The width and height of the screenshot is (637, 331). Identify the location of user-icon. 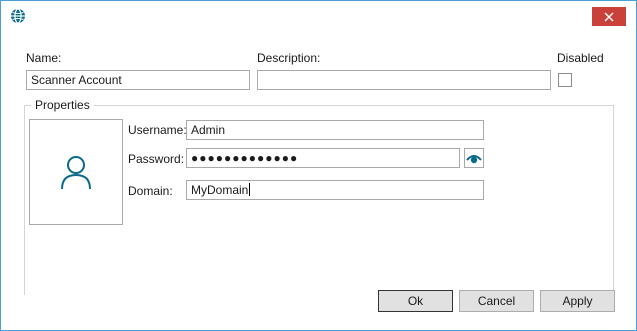
(76, 173).